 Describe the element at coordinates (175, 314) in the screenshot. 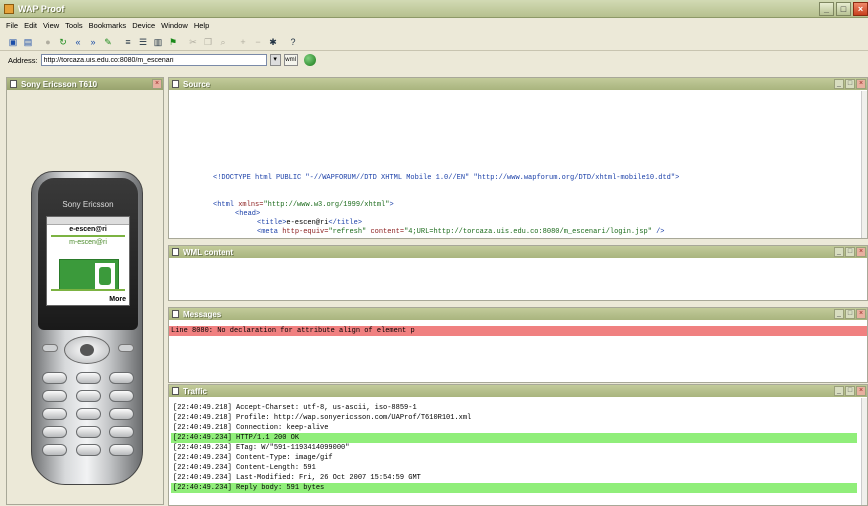

I see `document-icon` at that location.